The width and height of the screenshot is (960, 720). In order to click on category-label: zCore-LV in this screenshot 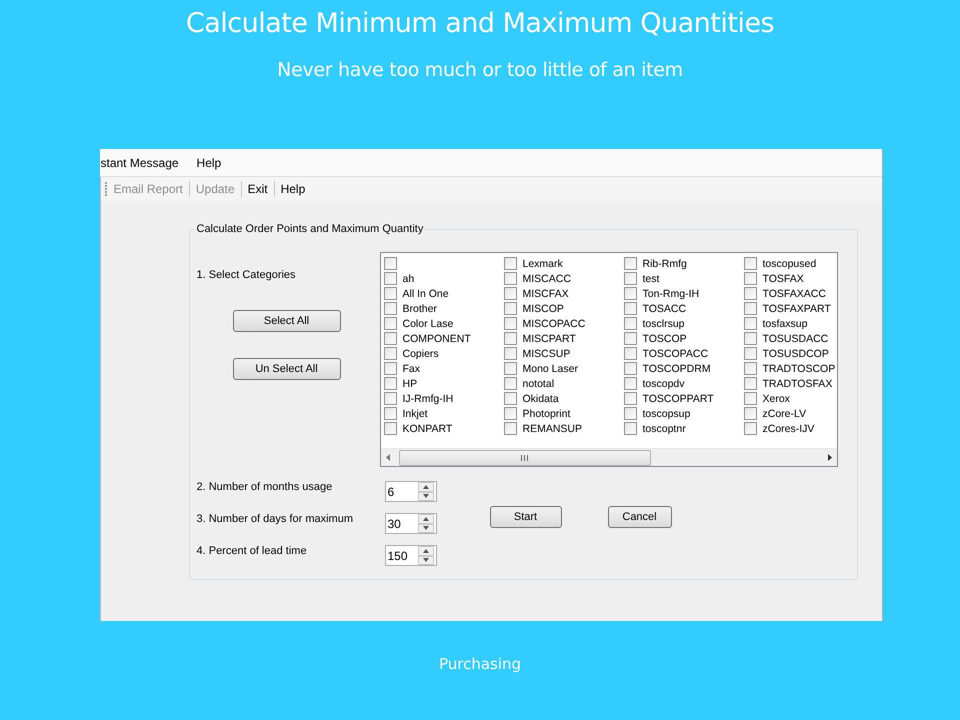, I will do `click(784, 414)`.